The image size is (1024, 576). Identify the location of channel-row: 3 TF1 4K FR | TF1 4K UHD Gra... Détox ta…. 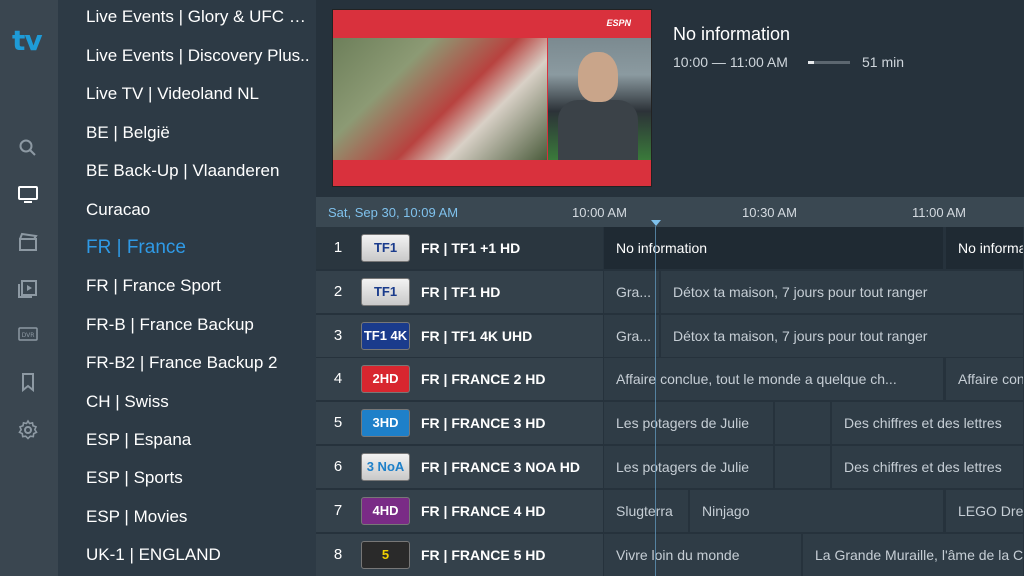
(670, 336).